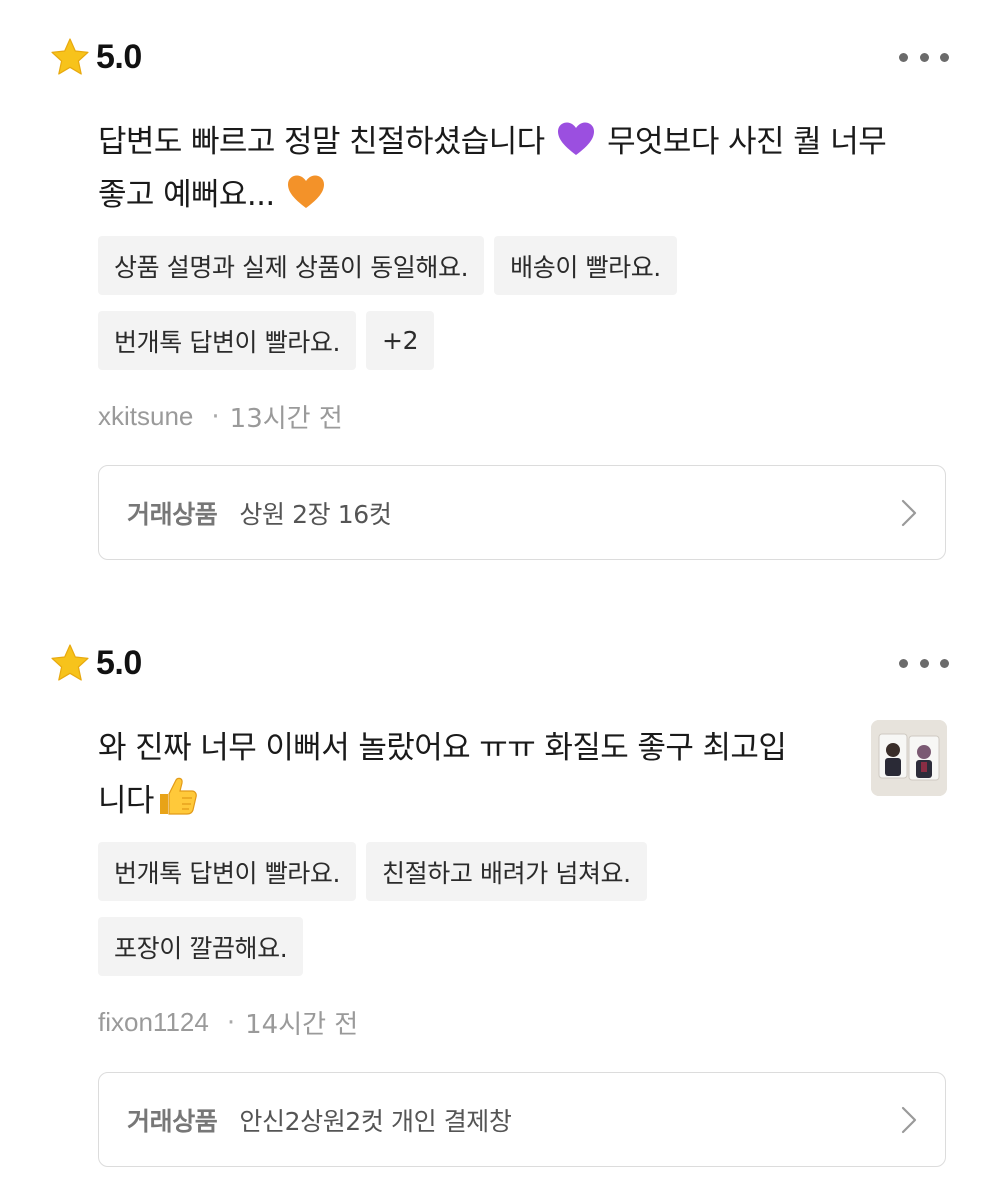 This screenshot has height=1200, width=999. I want to click on tag-row: 포장이 깔끔해요., so click(201, 946).